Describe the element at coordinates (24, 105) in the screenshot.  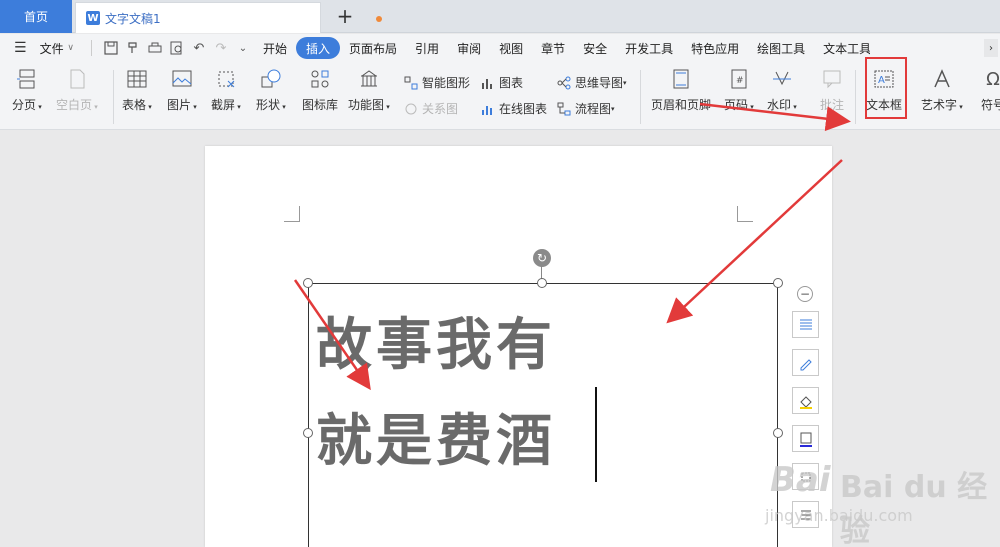
I see `page-break-label: 分页` at that location.